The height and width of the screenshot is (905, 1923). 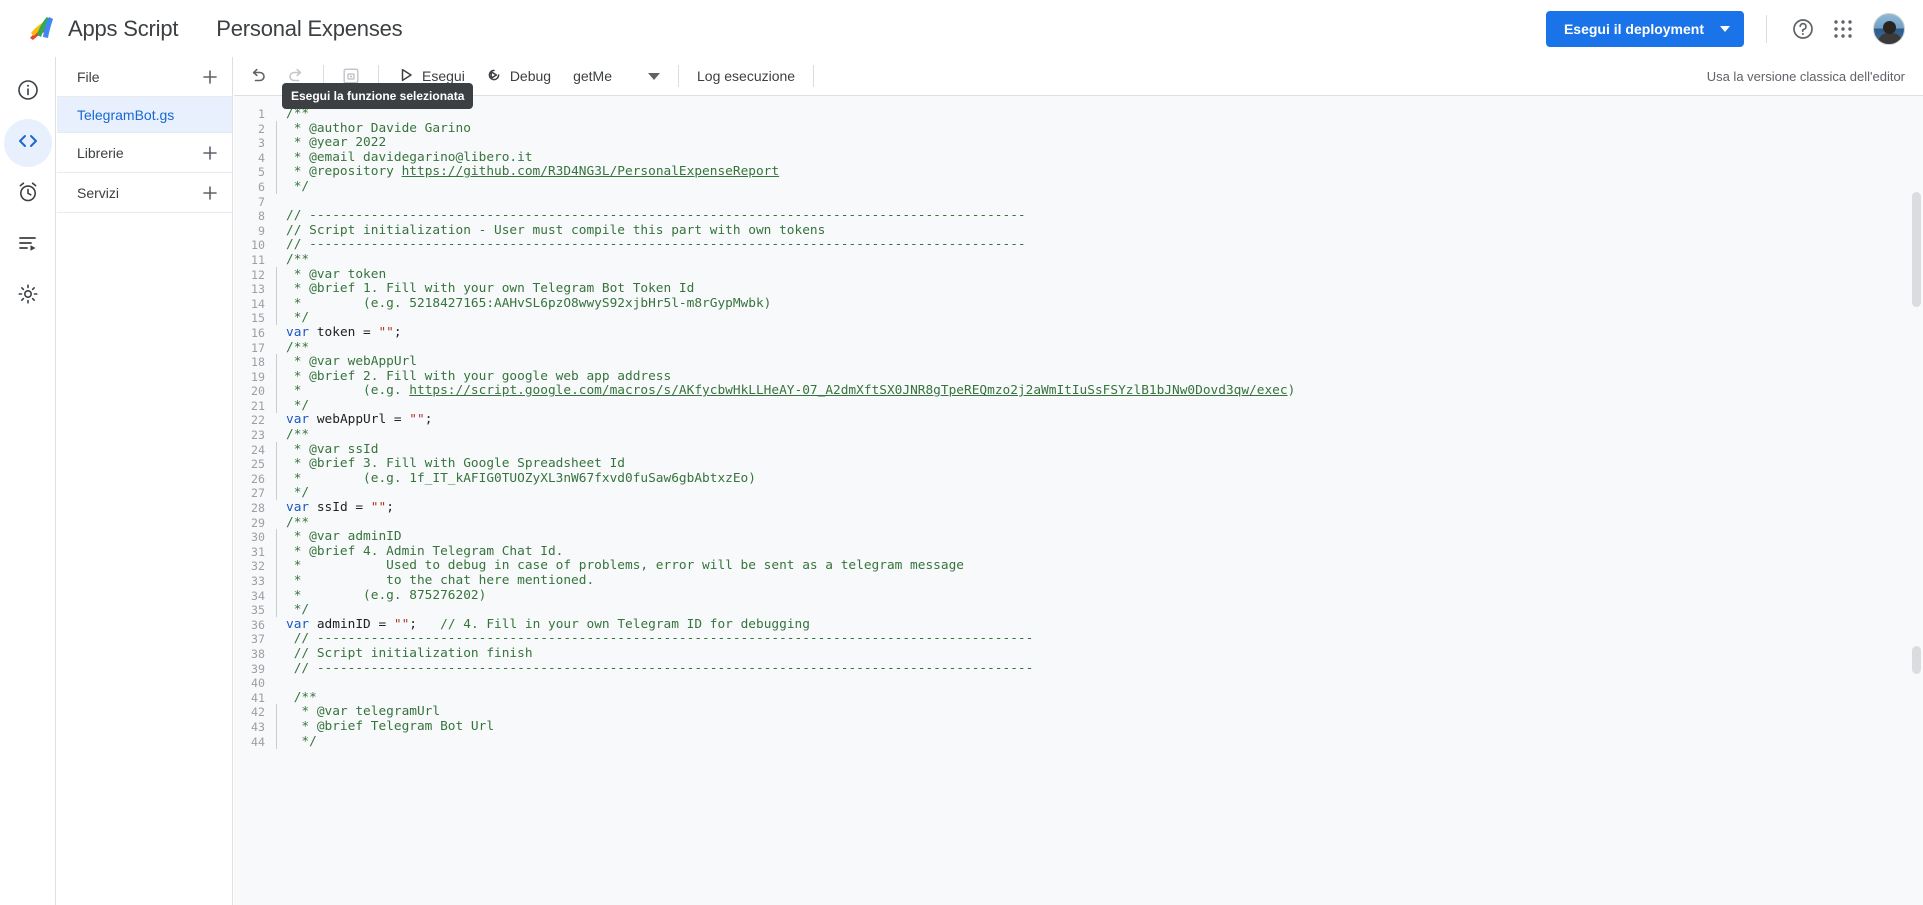 I want to click on code-text: * @brief 4. Admin Telegram Chat Id., so click(x=425, y=552).